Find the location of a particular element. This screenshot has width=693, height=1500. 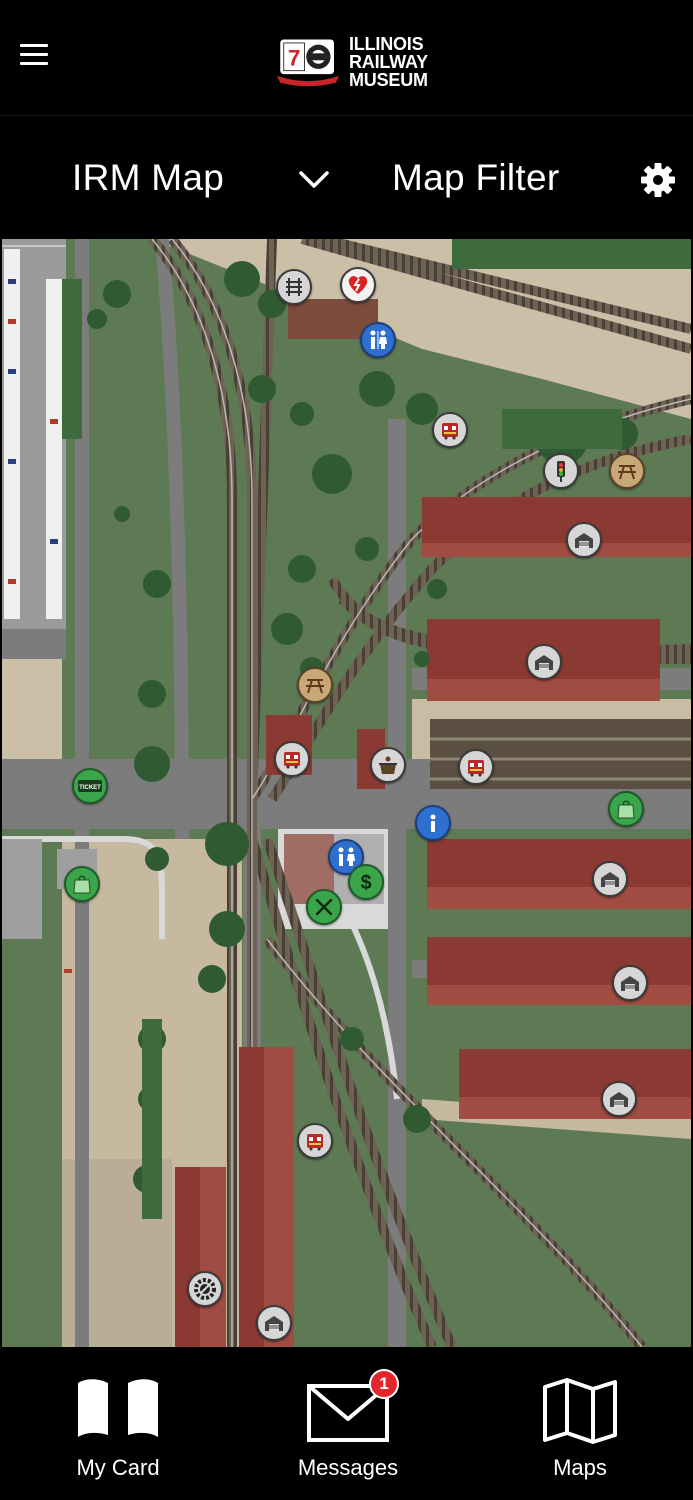

signal-icon is located at coordinates (561, 471).